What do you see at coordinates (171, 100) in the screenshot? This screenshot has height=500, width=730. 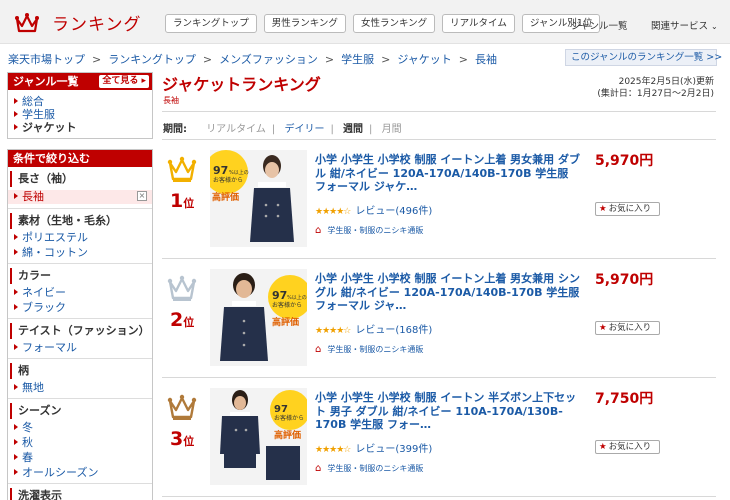 I see `page-subtitle: 長袖` at bounding box center [171, 100].